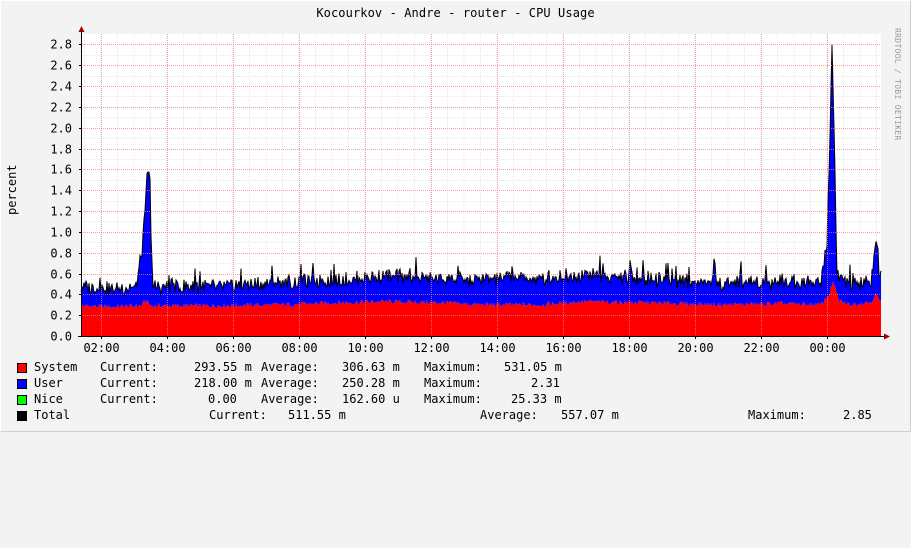 The width and height of the screenshot is (911, 548). I want to click on y-tick-label: 1.8, so click(61, 150).